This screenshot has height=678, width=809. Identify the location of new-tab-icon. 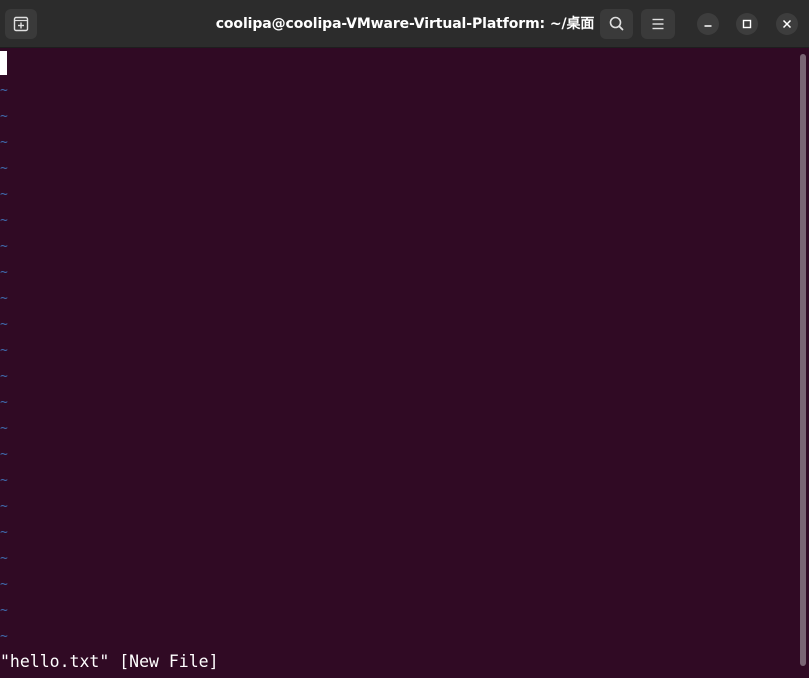
(21, 24).